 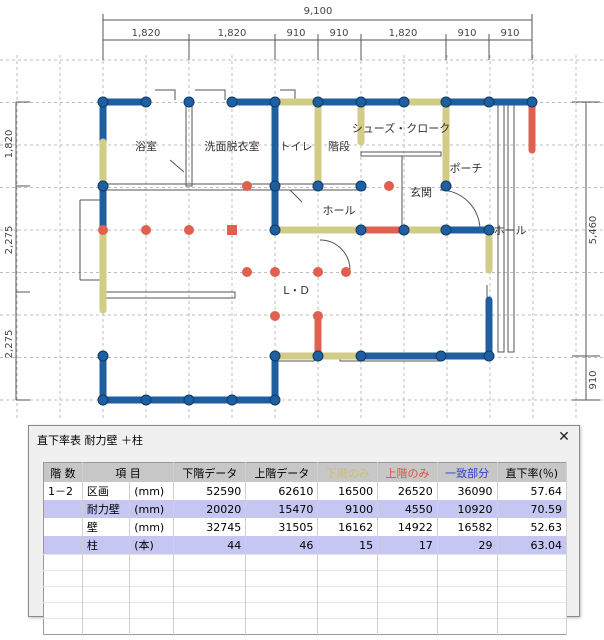 What do you see at coordinates (232, 33) in the screenshot?
I see `dim-2: 1,820` at bounding box center [232, 33].